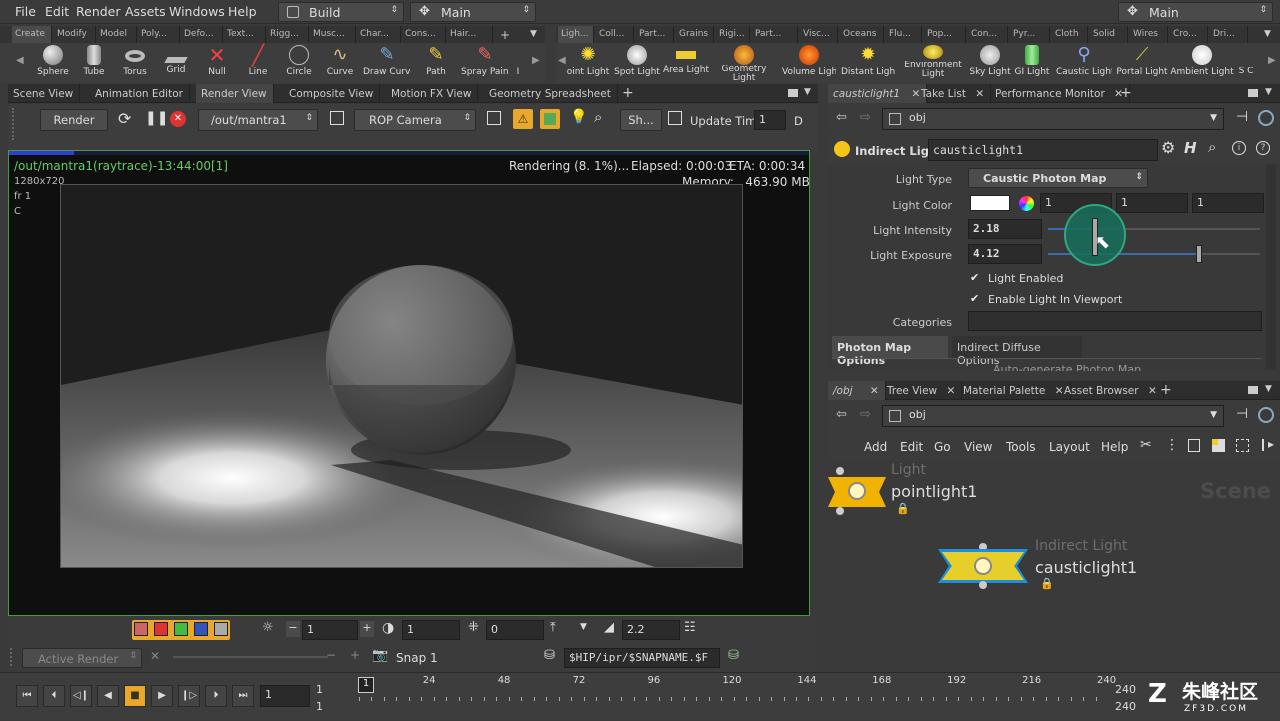 The image size is (1280, 721). I want to click on tree-icon: ⋮, so click(1172, 445).